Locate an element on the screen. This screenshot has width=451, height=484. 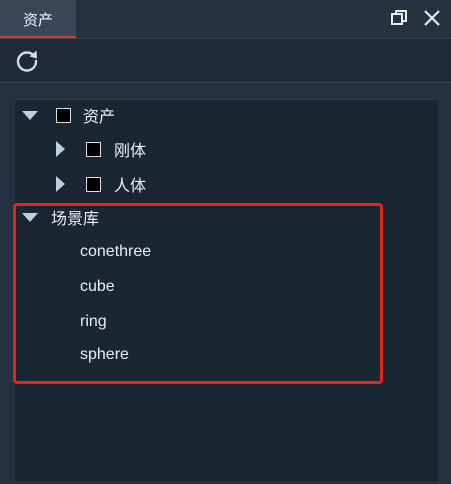
tab-assets: 资产 is located at coordinates (38, 19).